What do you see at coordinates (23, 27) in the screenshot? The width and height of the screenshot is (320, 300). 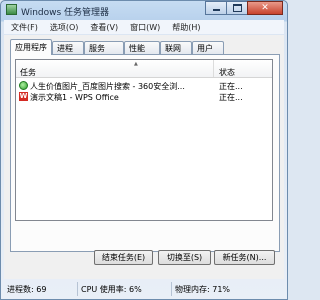 I see `menu-file: 文件(F)` at bounding box center [23, 27].